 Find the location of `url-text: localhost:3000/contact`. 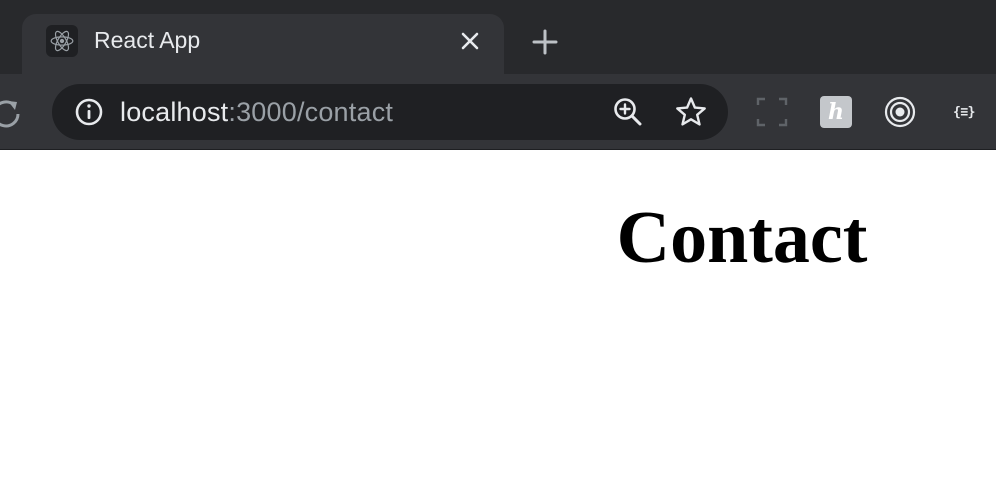

url-text: localhost:3000/contact is located at coordinates (256, 112).